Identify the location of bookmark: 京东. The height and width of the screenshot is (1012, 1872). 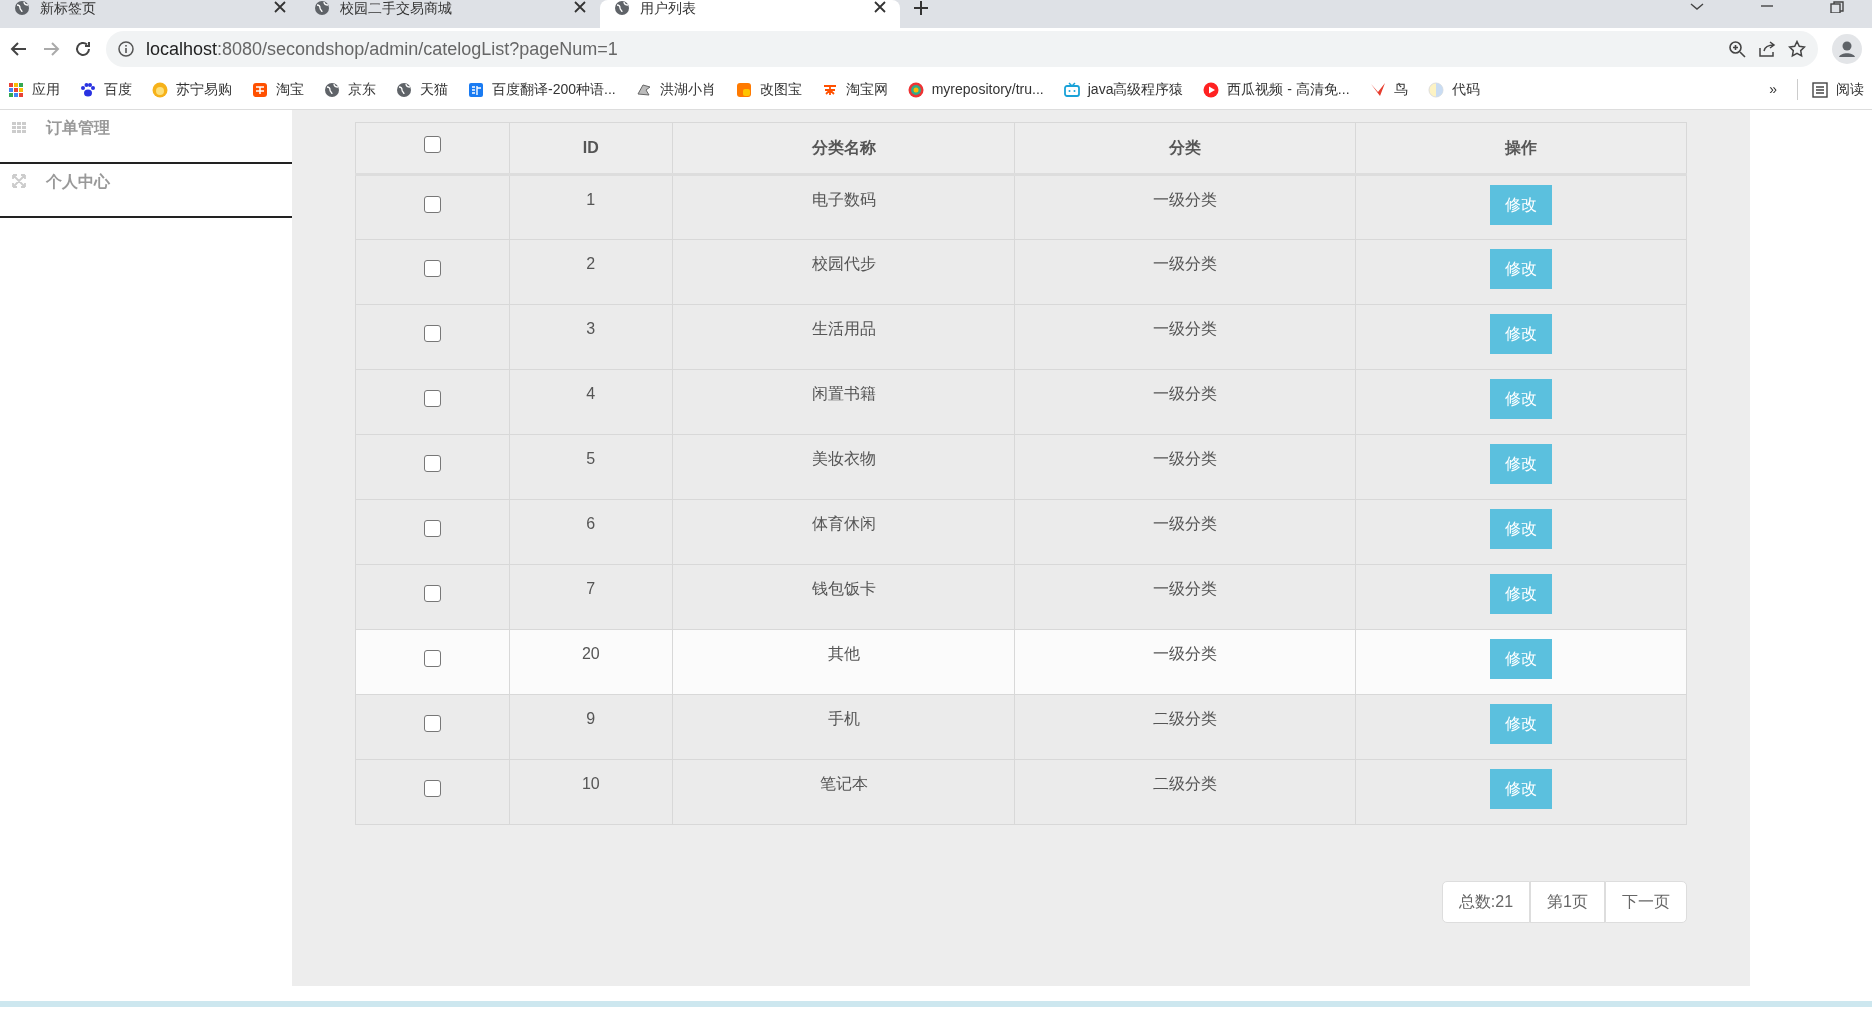
(350, 89).